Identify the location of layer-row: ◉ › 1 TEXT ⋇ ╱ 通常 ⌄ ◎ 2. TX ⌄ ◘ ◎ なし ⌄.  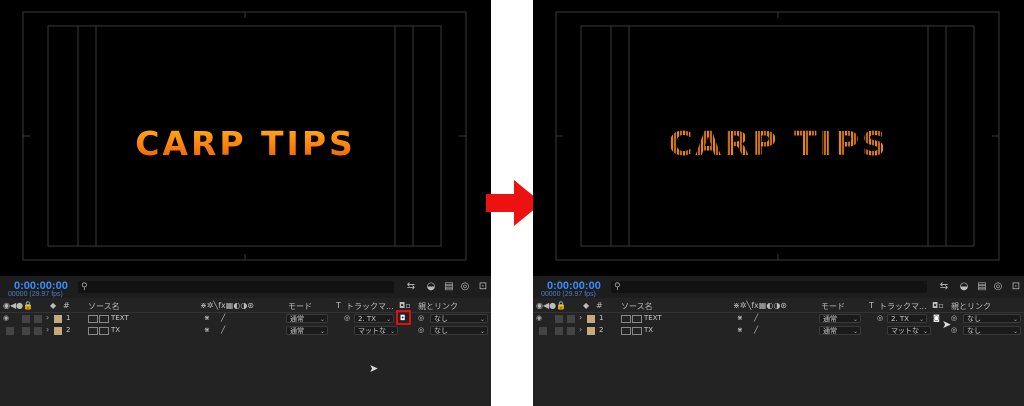
(245, 319).